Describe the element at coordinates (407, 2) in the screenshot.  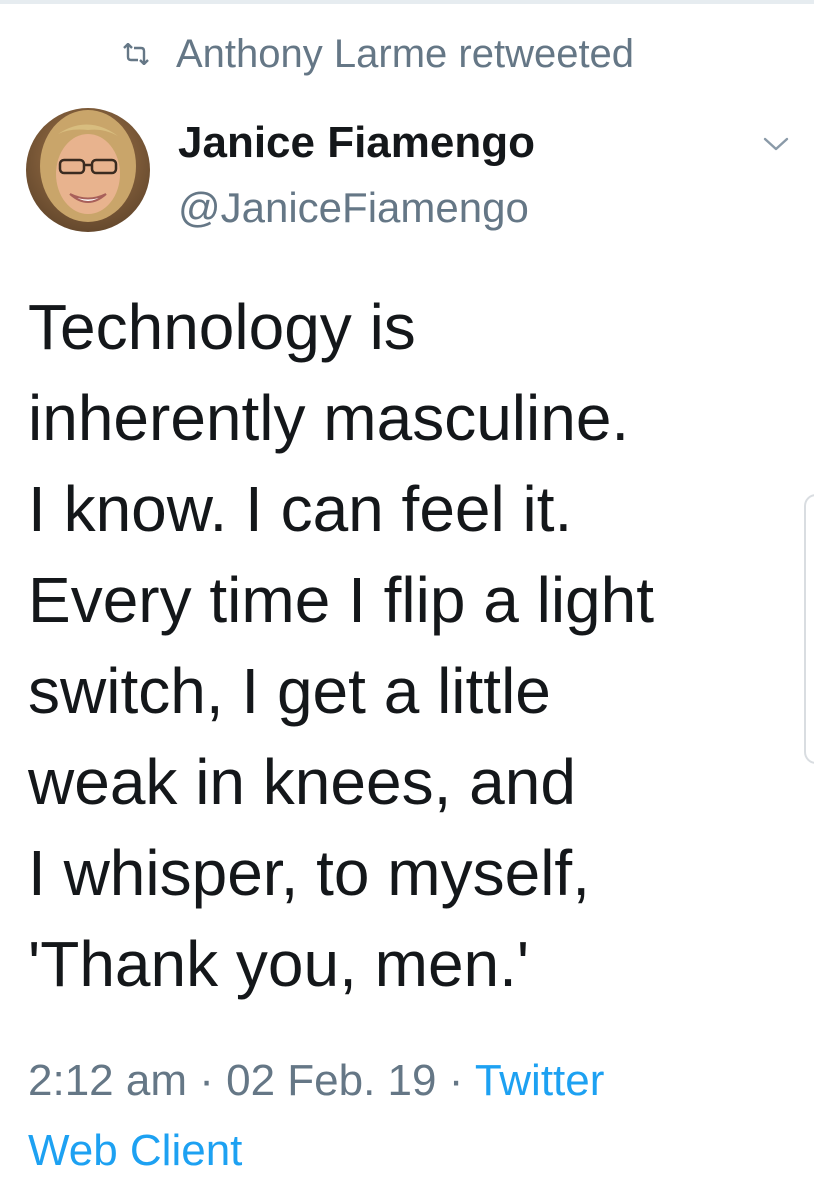
I see `top-divider` at that location.